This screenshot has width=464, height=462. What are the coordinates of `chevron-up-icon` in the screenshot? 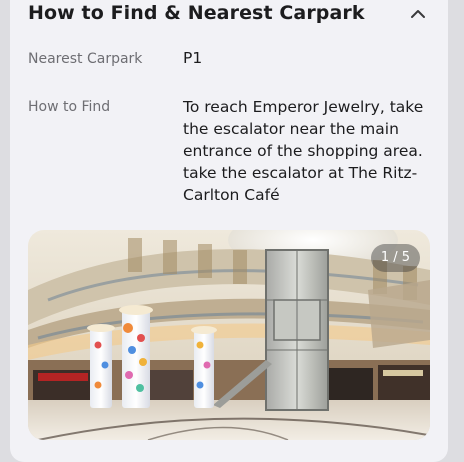 It's located at (418, 14).